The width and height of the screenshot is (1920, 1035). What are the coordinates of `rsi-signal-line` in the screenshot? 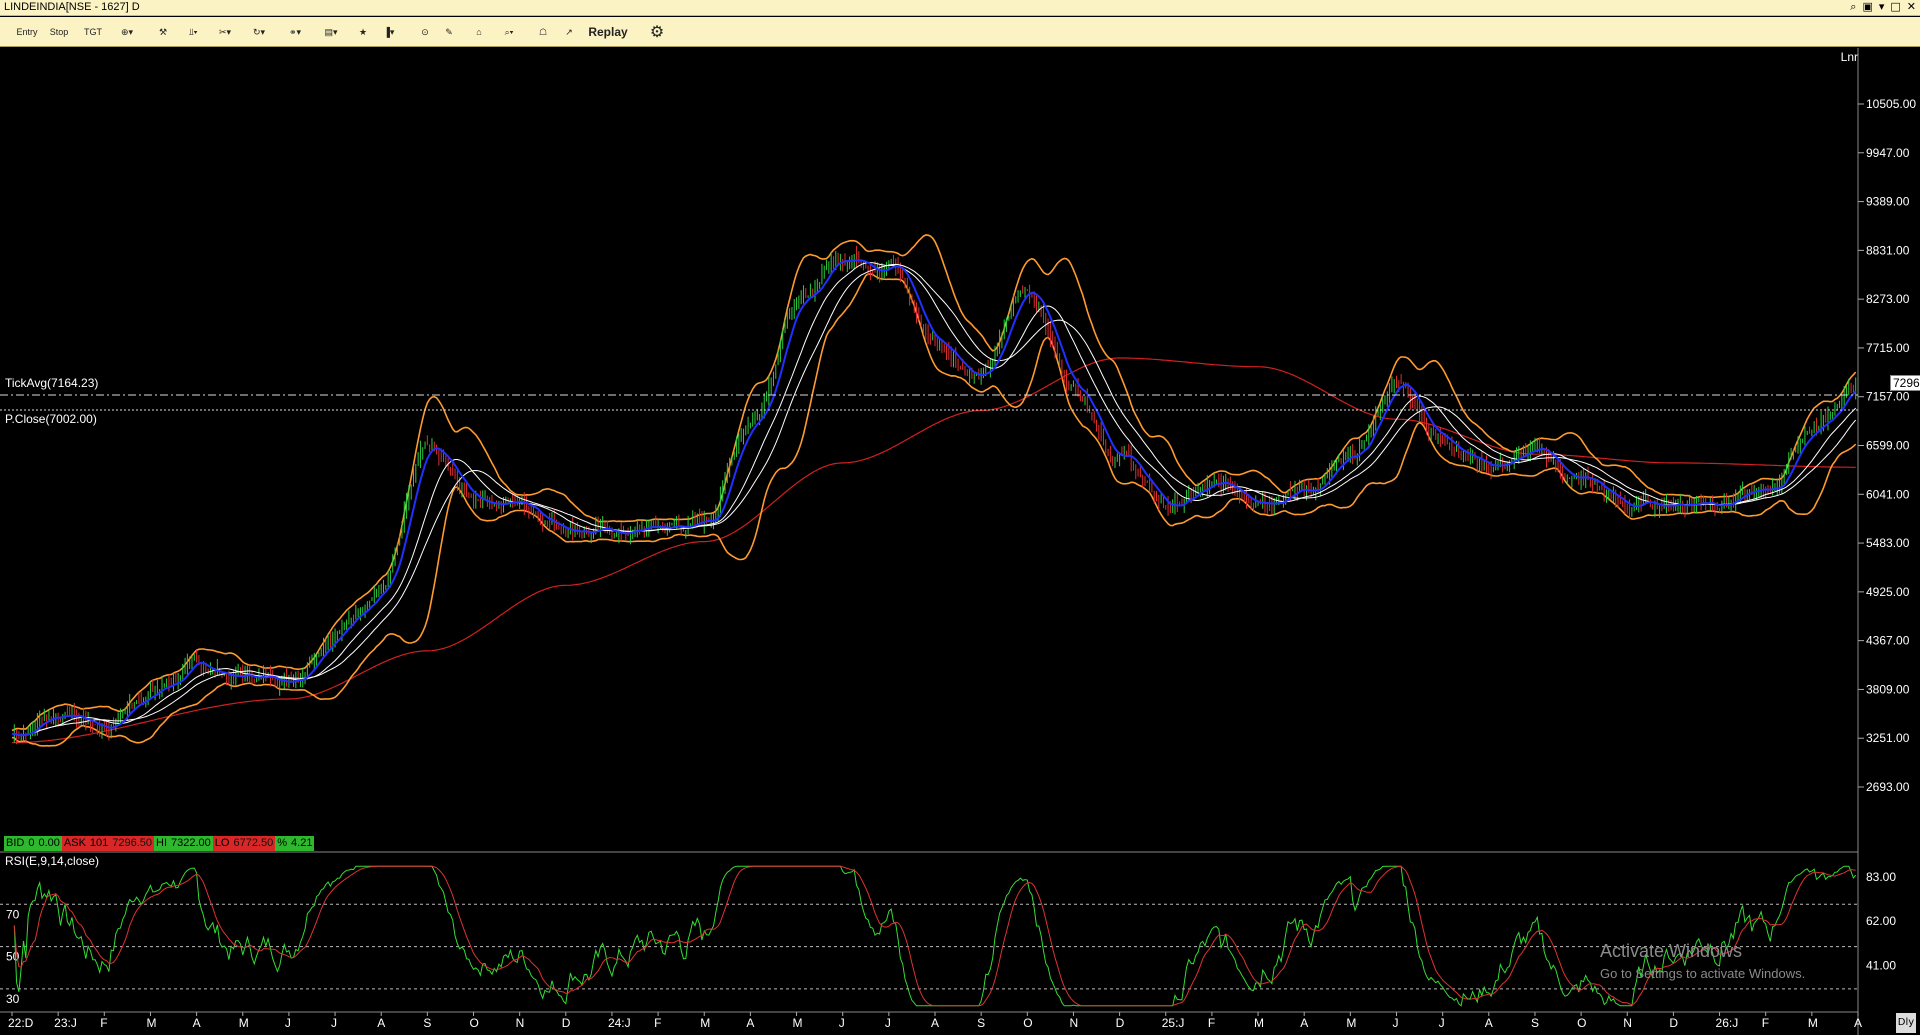 It's located at (934, 936).